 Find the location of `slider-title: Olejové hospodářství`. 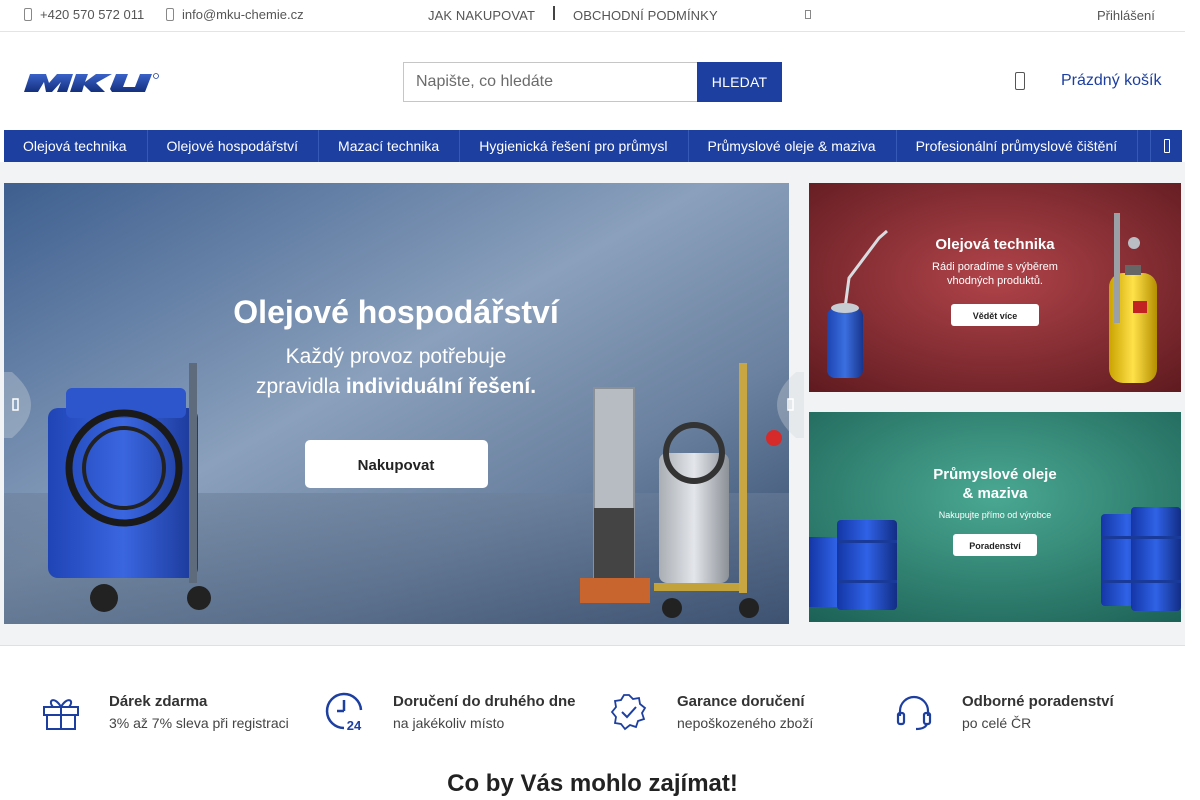

slider-title: Olejové hospodářství is located at coordinates (396, 312).